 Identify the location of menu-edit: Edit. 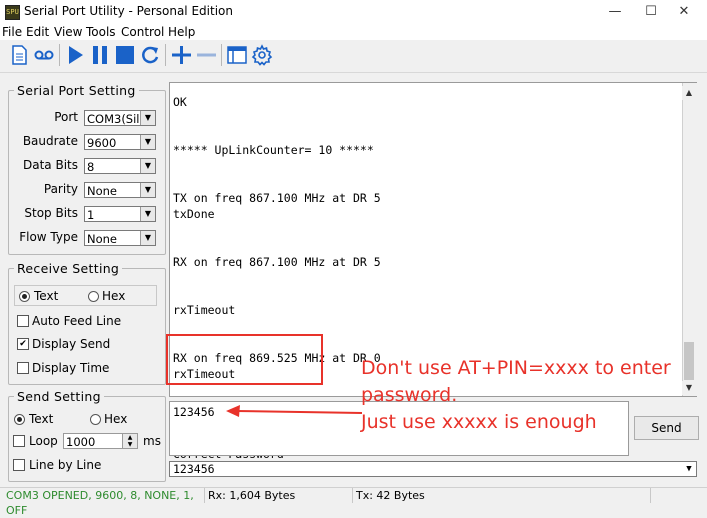
(37, 32).